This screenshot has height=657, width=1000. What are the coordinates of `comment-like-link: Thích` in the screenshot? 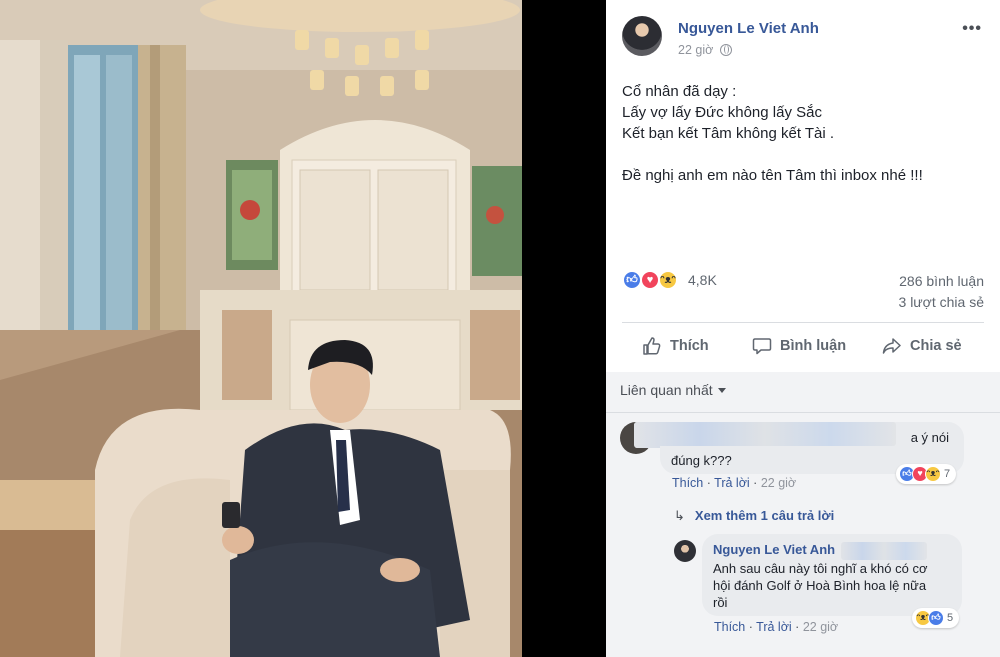 It's located at (687, 483).